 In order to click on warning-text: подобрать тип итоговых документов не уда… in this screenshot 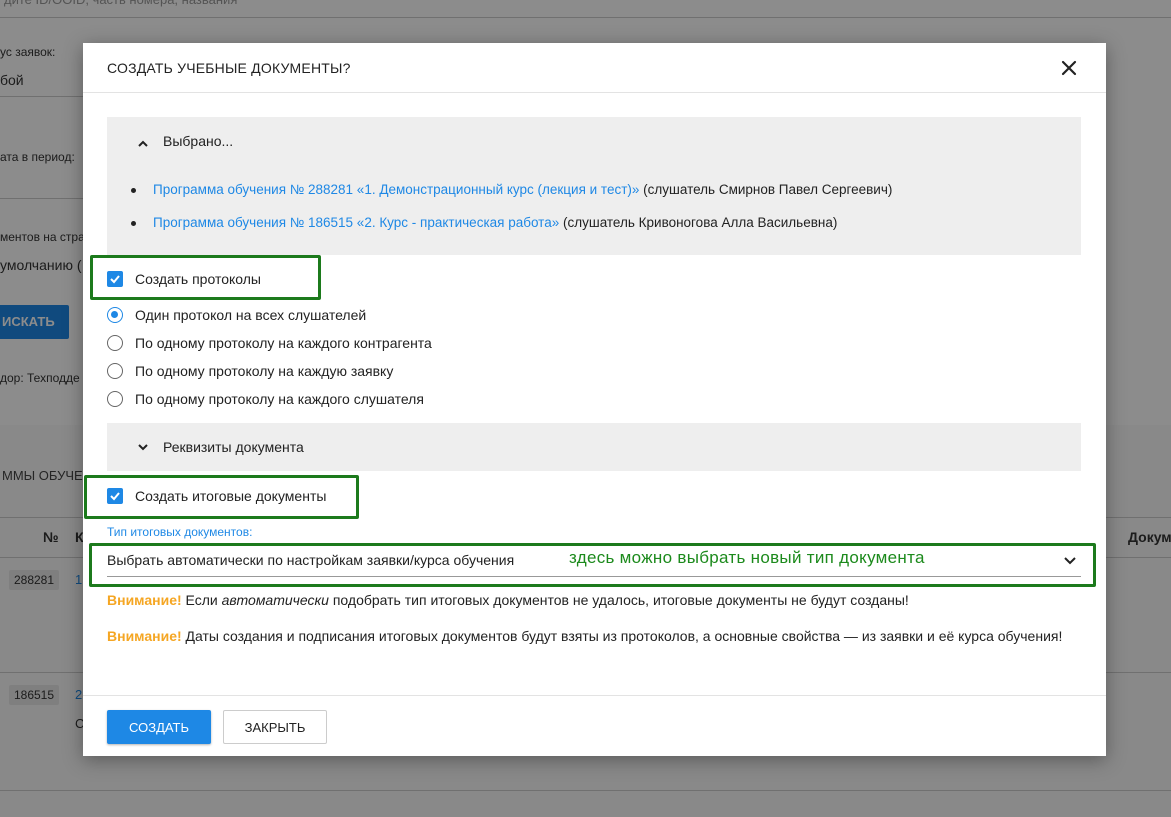, I will do `click(618, 600)`.